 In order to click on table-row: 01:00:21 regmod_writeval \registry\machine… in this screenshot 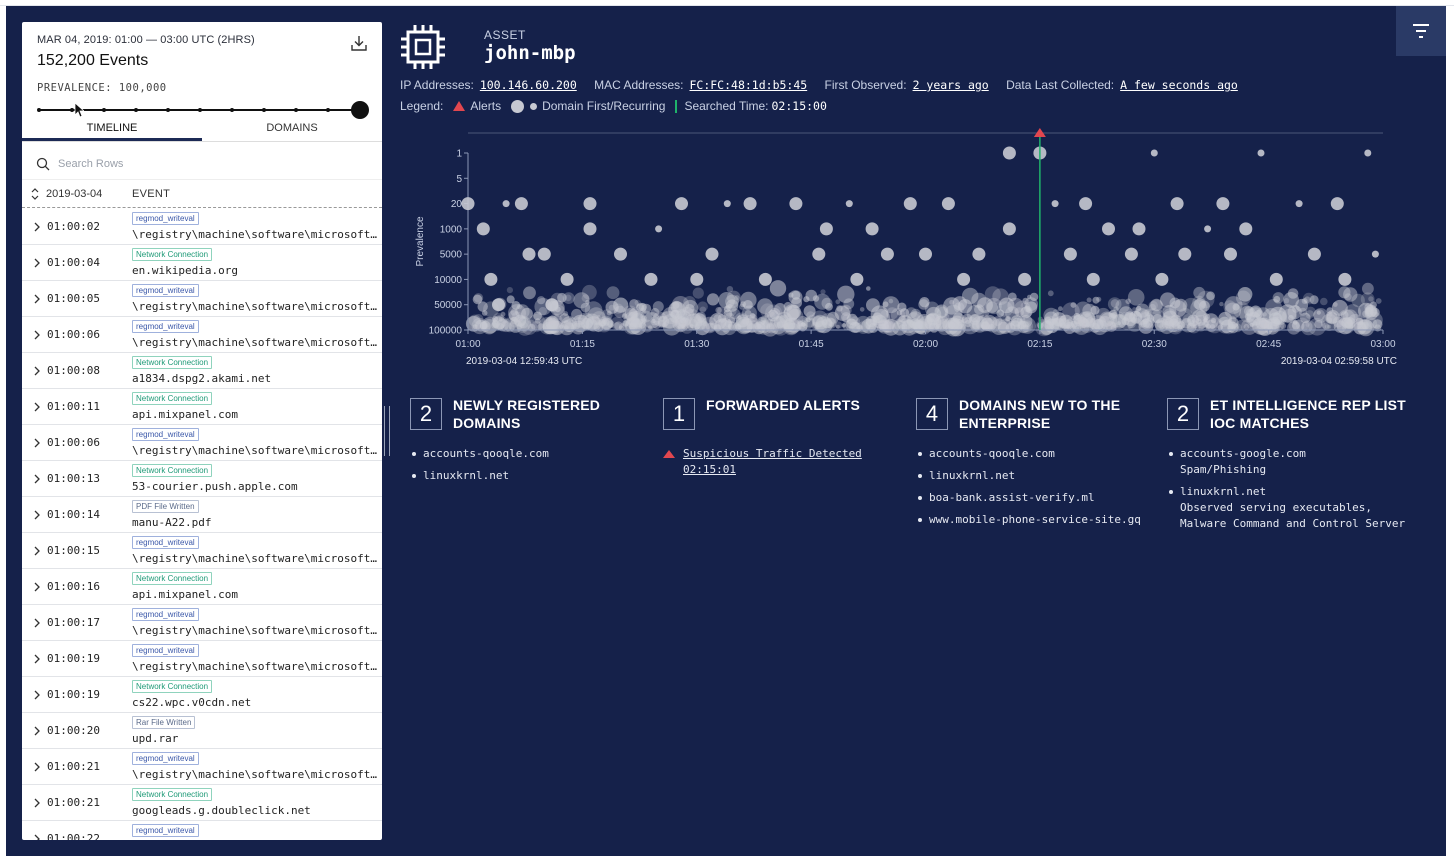, I will do `click(202, 767)`.